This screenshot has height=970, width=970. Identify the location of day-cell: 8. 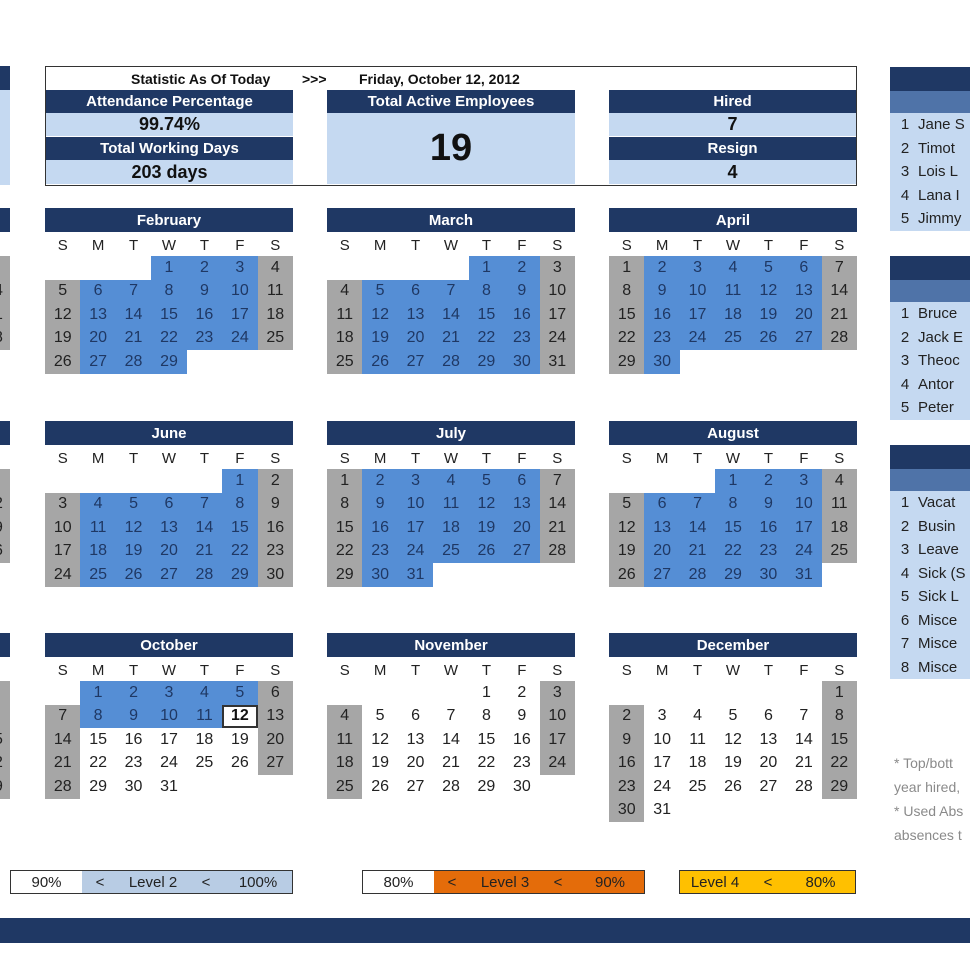
(839, 716).